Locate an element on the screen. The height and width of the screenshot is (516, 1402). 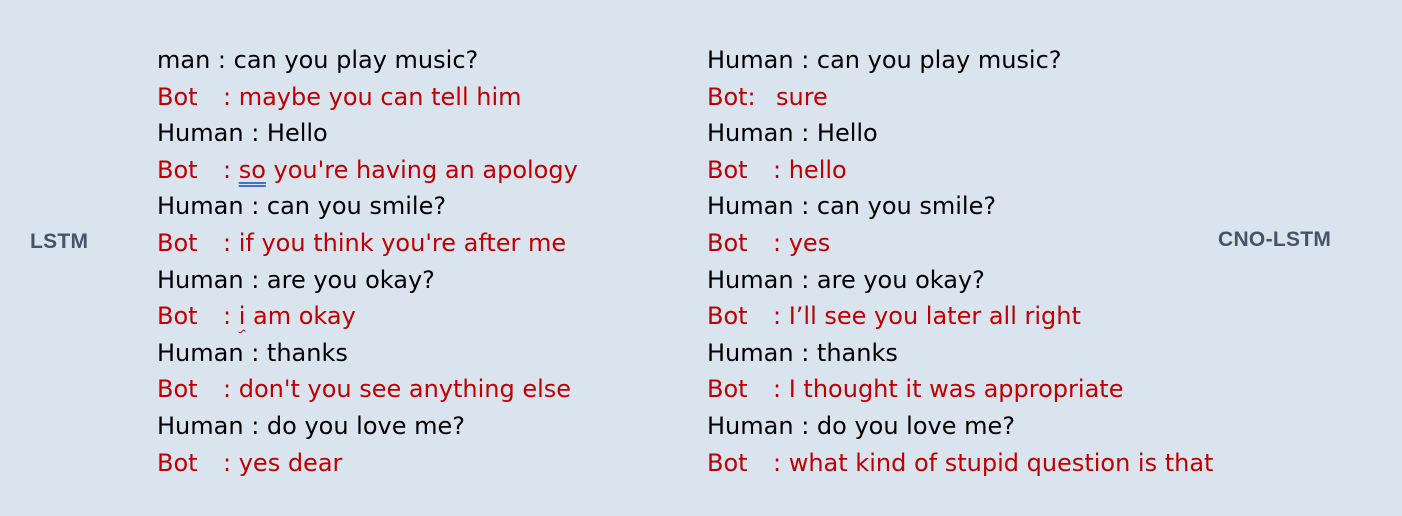
bot-utterance: Bot: if you think you're after me is located at coordinates (367, 243).